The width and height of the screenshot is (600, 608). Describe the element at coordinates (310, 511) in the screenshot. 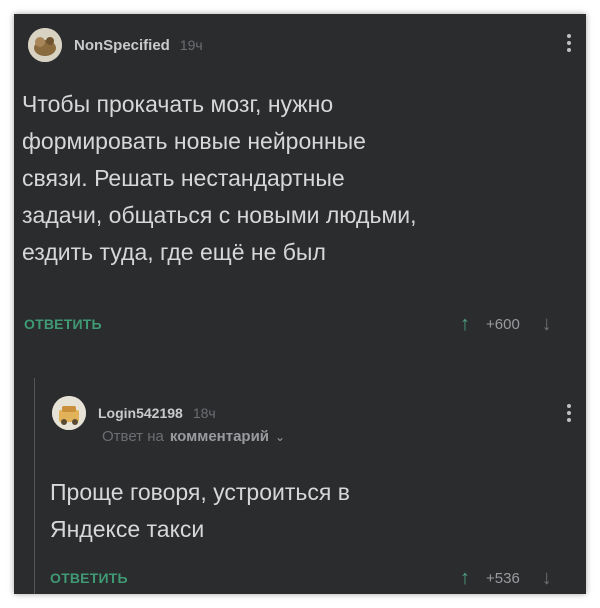

I see `comment2-text: Проще говоря, устроиться в Яндексе такси` at that location.